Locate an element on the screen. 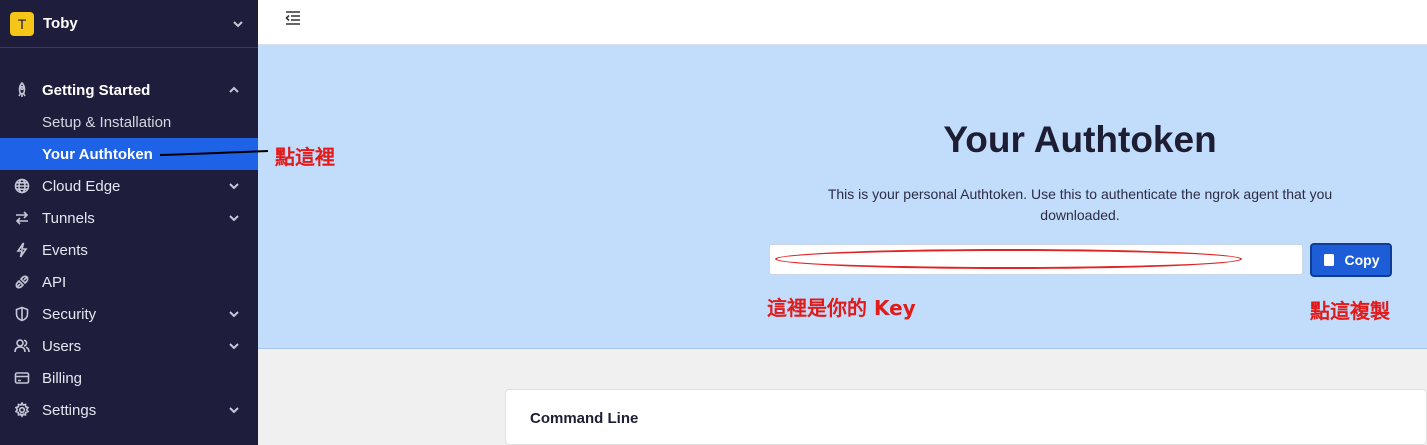 Image resolution: width=1427 pixels, height=445 pixels. arrows-icon is located at coordinates (22, 218).